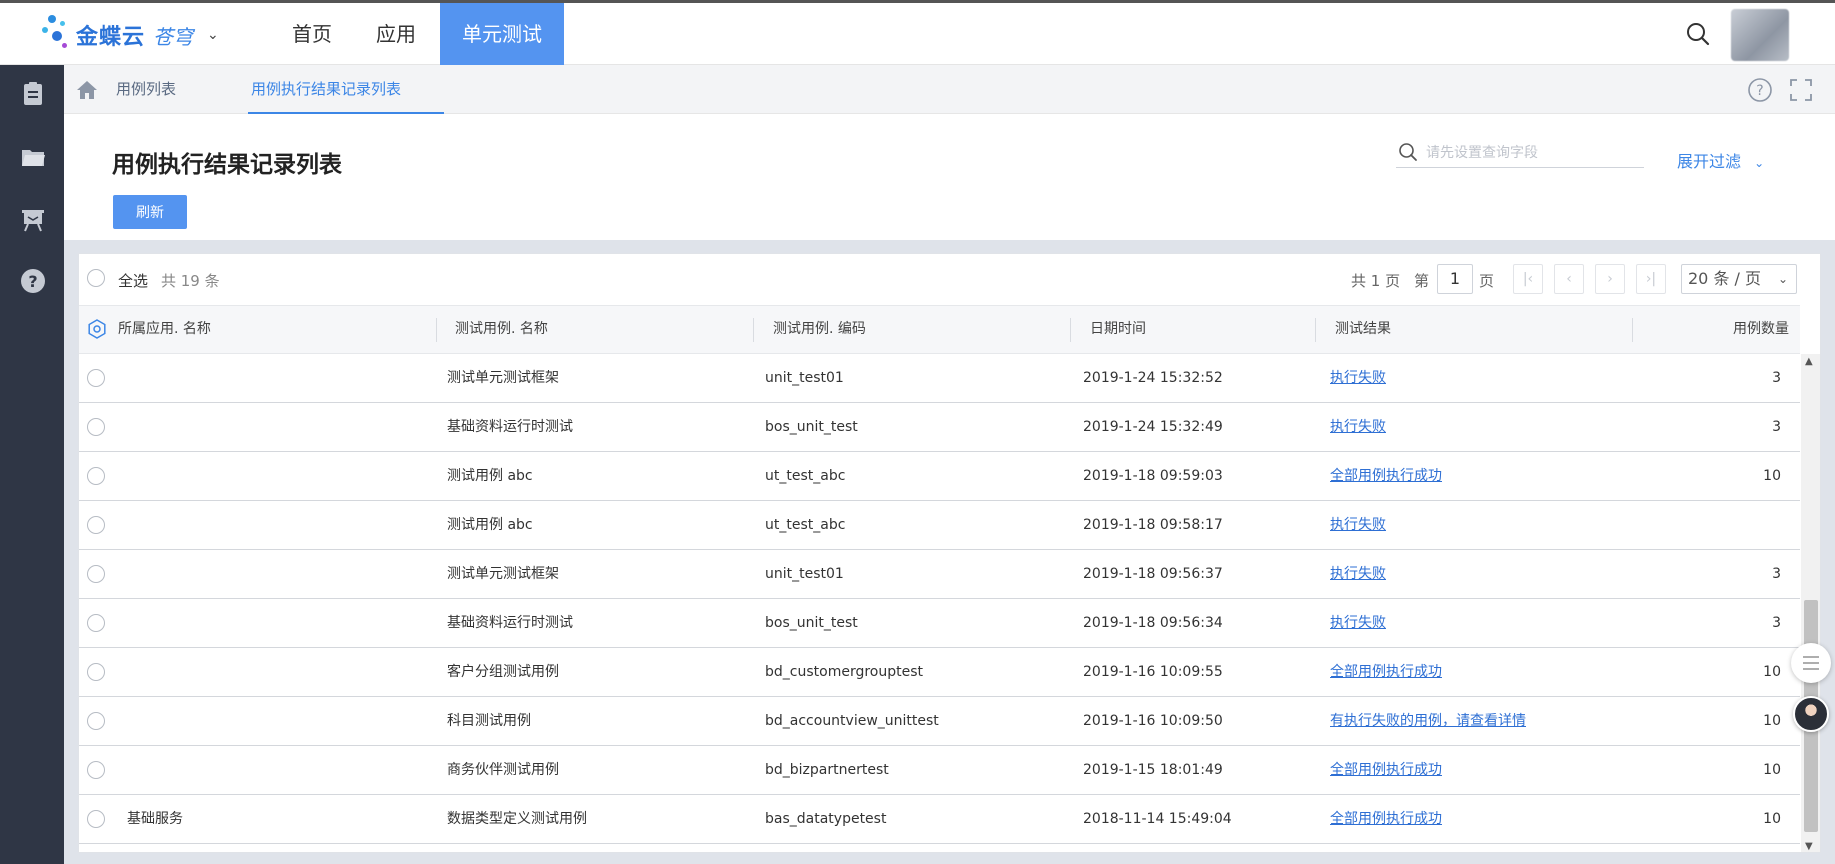  What do you see at coordinates (312, 34) in the screenshot?
I see `nav-home: 首页` at bounding box center [312, 34].